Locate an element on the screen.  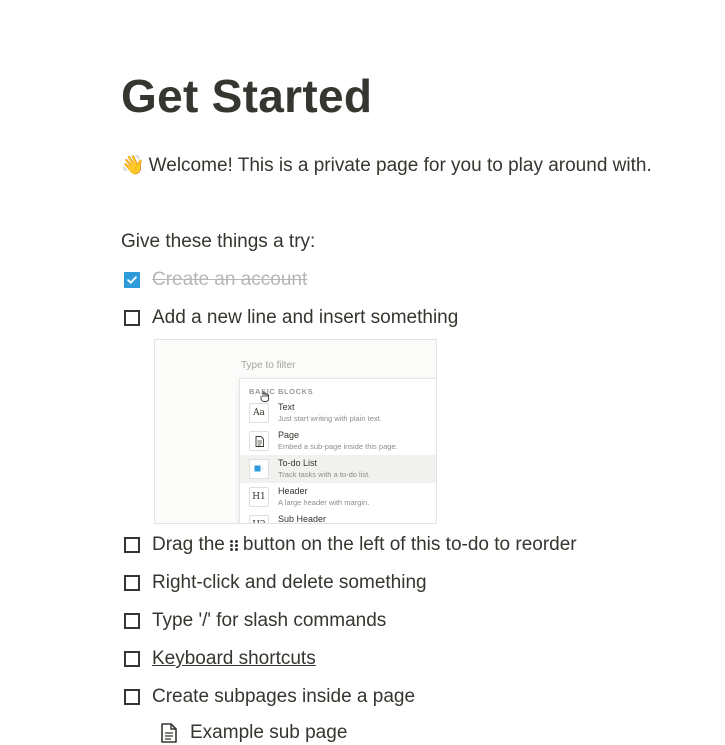
checkbox-checked is located at coordinates (132, 280).